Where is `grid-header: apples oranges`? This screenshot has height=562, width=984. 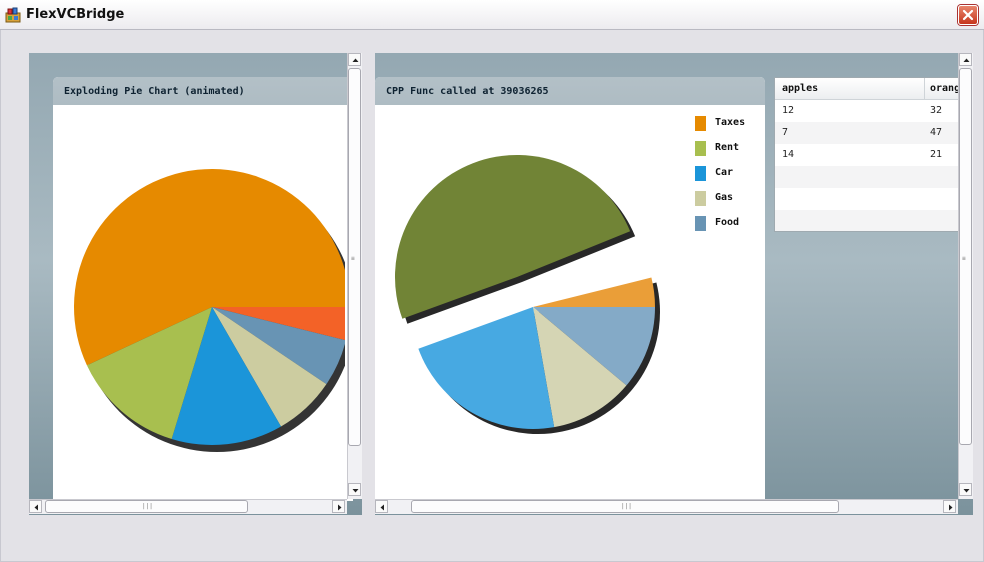 grid-header: apples oranges is located at coordinates (866, 89).